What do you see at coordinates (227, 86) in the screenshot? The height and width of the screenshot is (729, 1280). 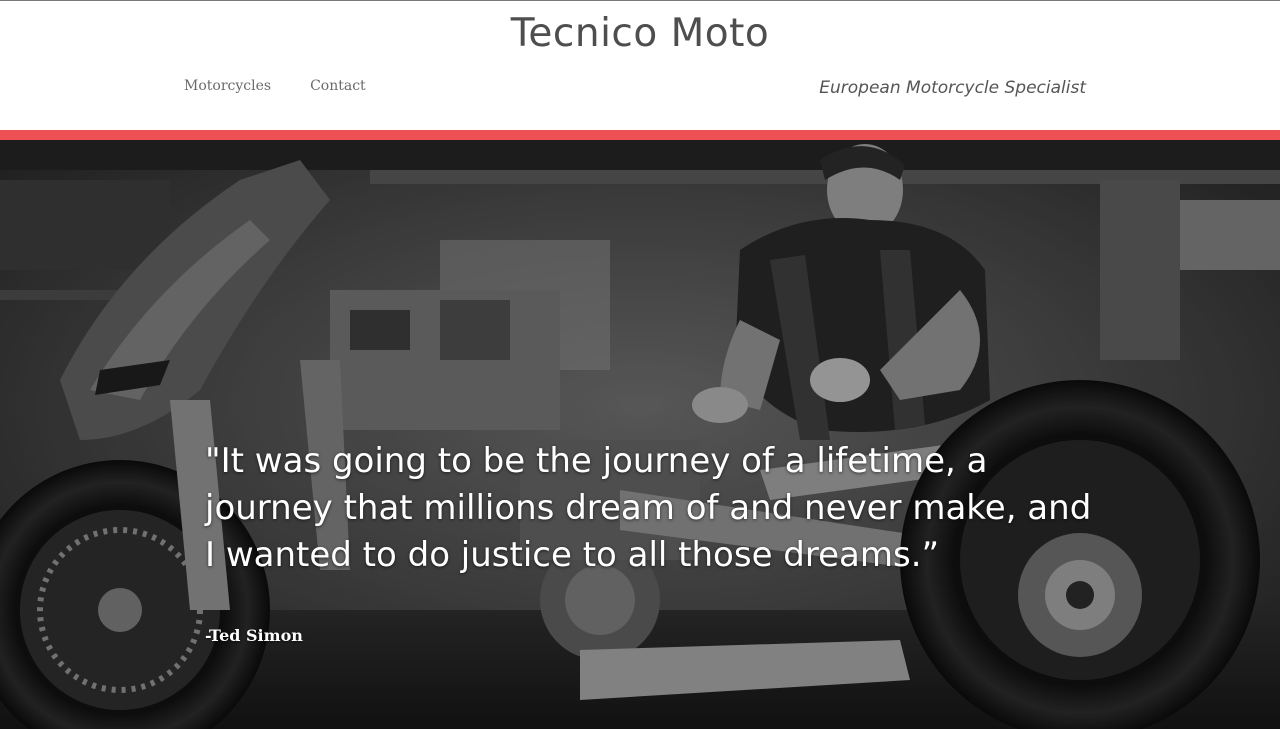 I see `nav-item-motorcycles: Motorcycles` at bounding box center [227, 86].